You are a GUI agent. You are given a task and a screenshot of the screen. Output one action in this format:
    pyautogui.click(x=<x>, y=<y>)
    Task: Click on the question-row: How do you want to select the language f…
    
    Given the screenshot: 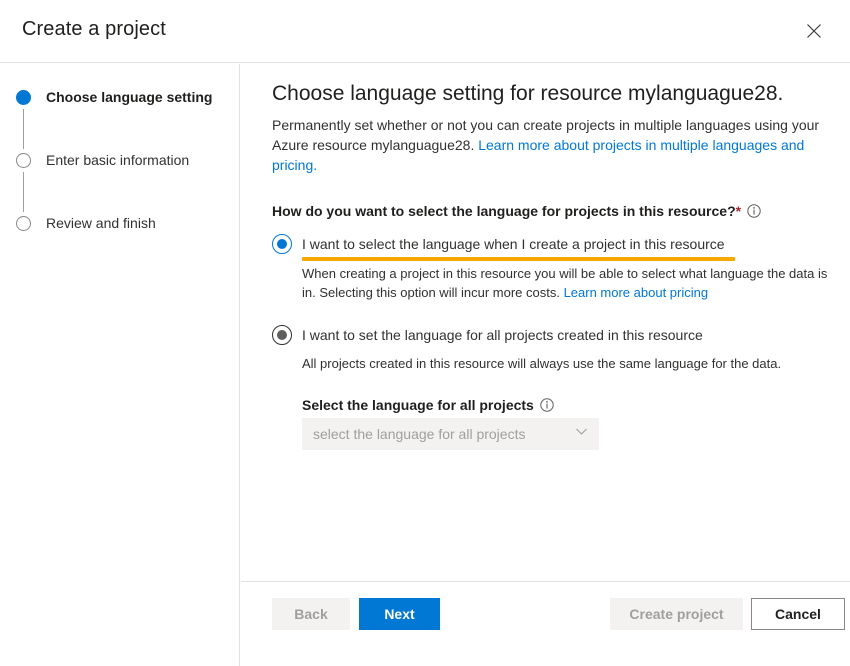 What is the action you would take?
    pyautogui.click(x=552, y=211)
    